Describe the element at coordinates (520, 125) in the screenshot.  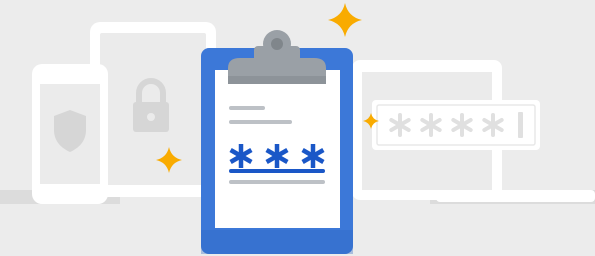
I see `text-cursor` at that location.